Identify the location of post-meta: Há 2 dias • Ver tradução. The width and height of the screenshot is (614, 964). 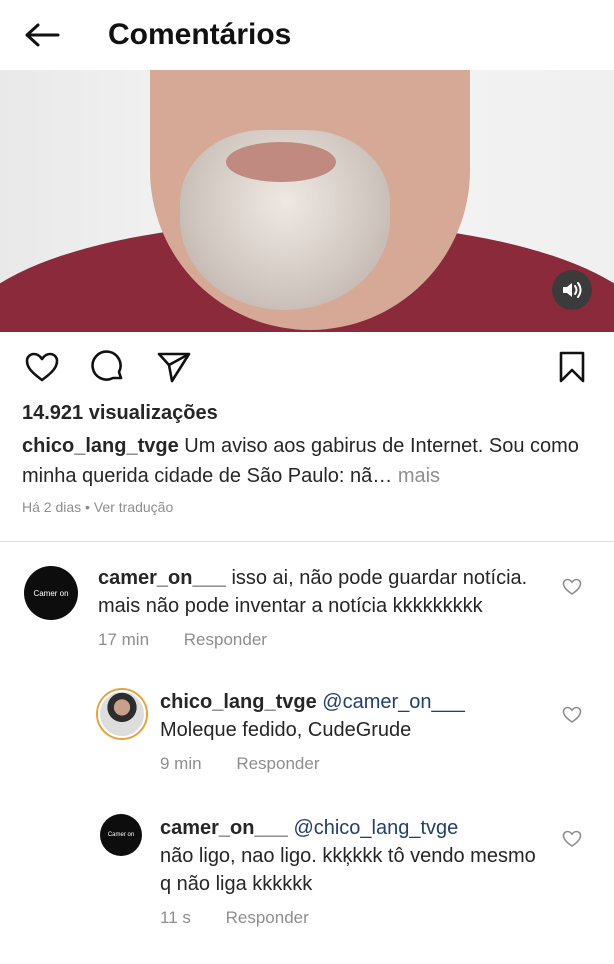
(307, 507).